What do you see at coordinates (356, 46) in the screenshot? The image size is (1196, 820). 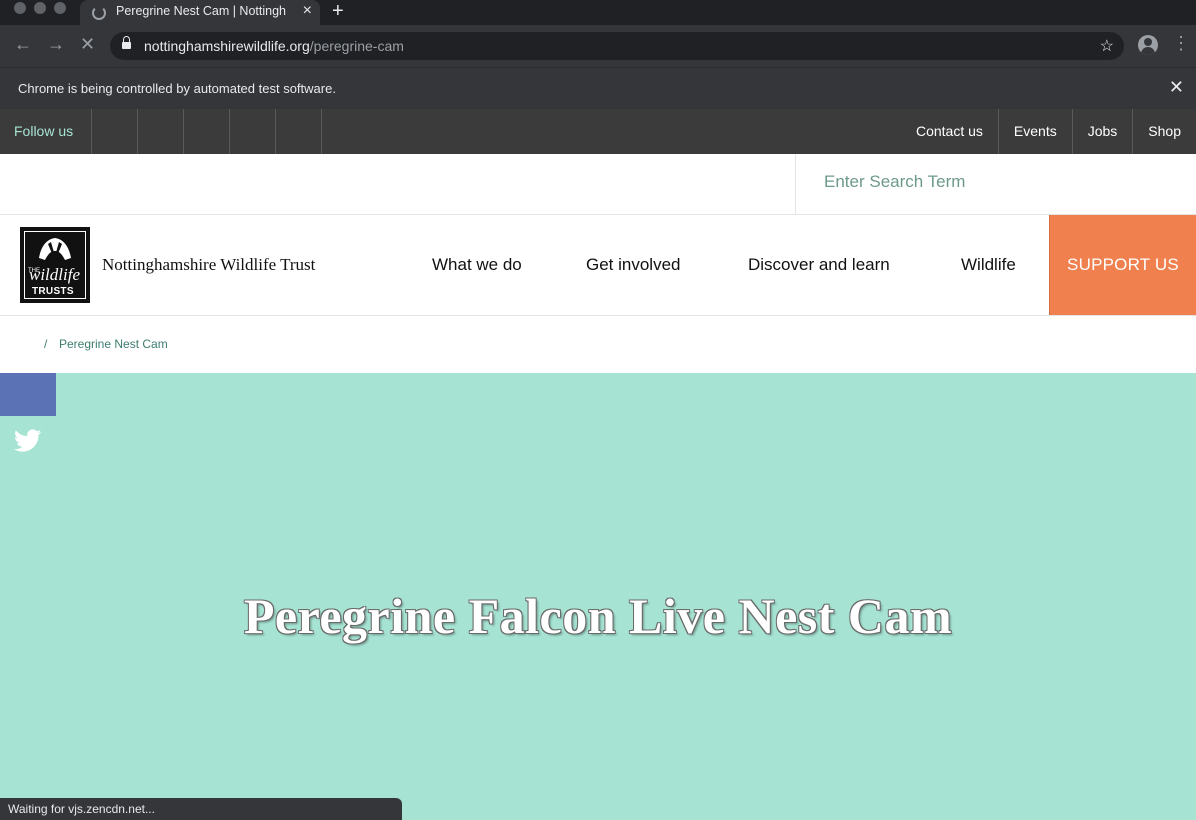 I see `url-path: /peregrine-cam` at bounding box center [356, 46].